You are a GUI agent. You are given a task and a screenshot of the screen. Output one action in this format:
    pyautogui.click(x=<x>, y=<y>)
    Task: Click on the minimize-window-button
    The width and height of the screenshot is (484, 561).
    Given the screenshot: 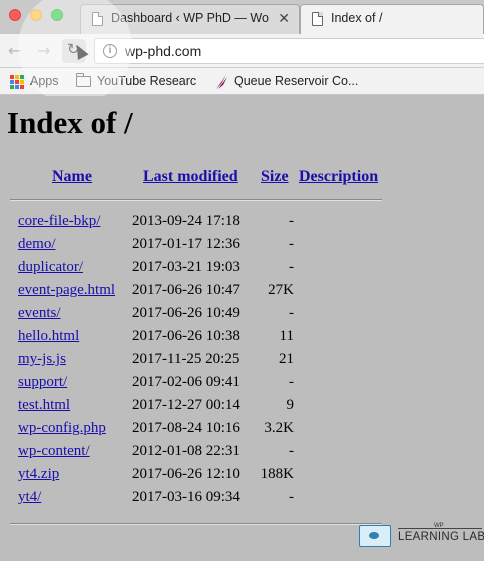 What is the action you would take?
    pyautogui.click(x=36, y=15)
    